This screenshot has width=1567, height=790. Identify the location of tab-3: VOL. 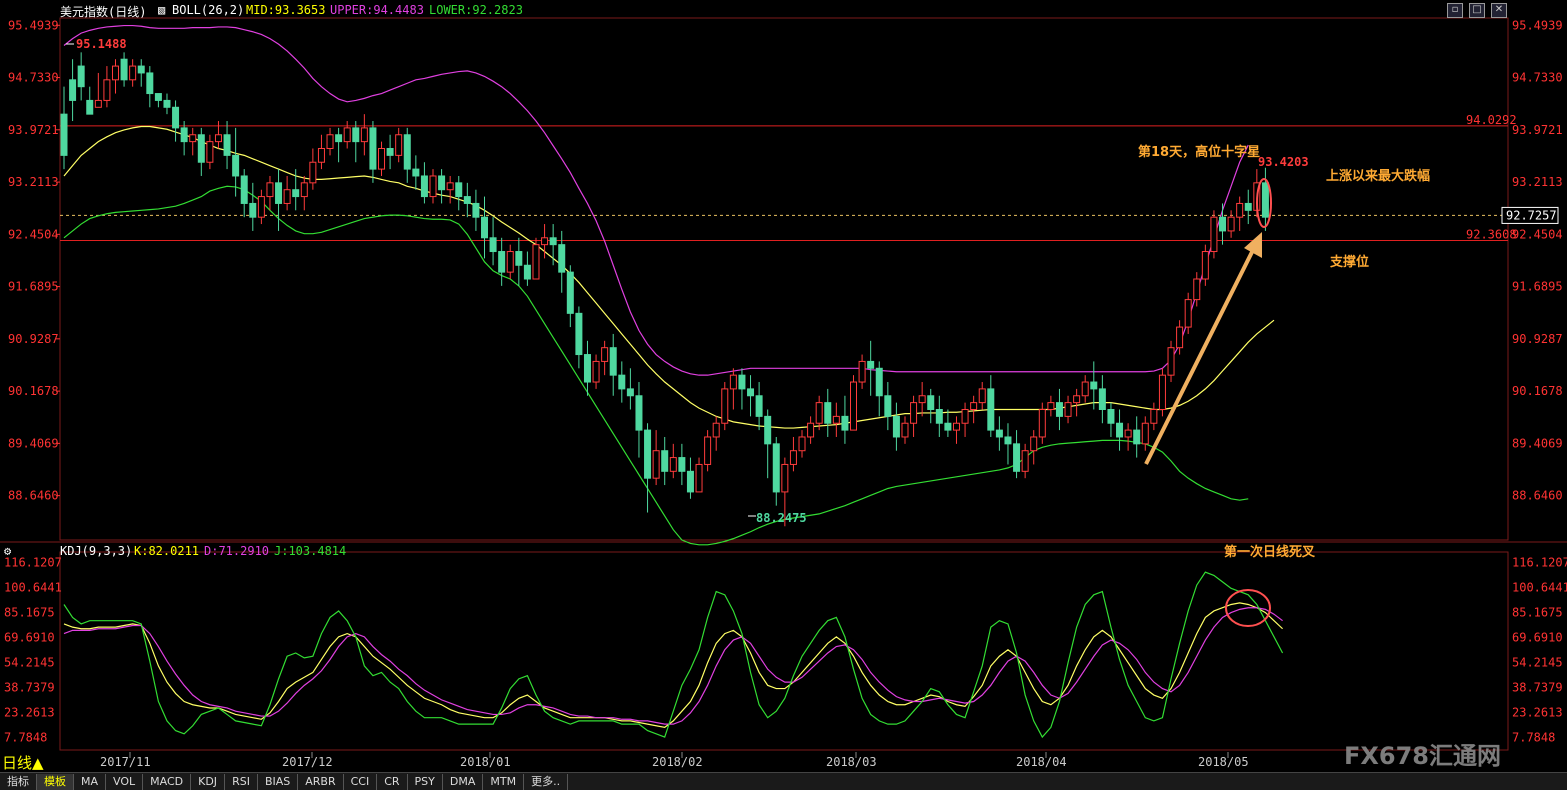
(125, 781).